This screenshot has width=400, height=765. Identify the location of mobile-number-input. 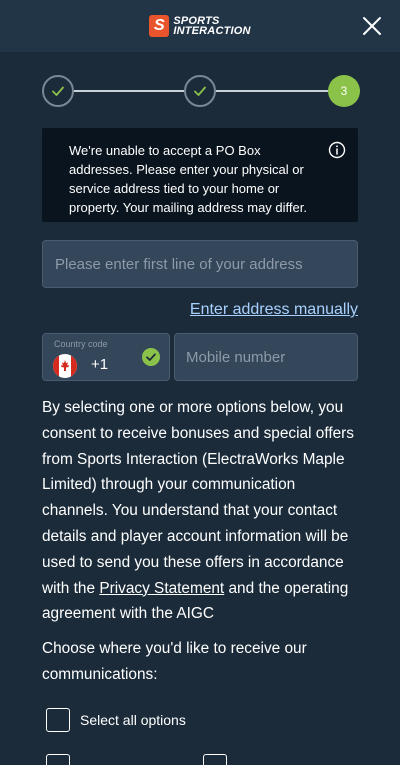
(266, 357).